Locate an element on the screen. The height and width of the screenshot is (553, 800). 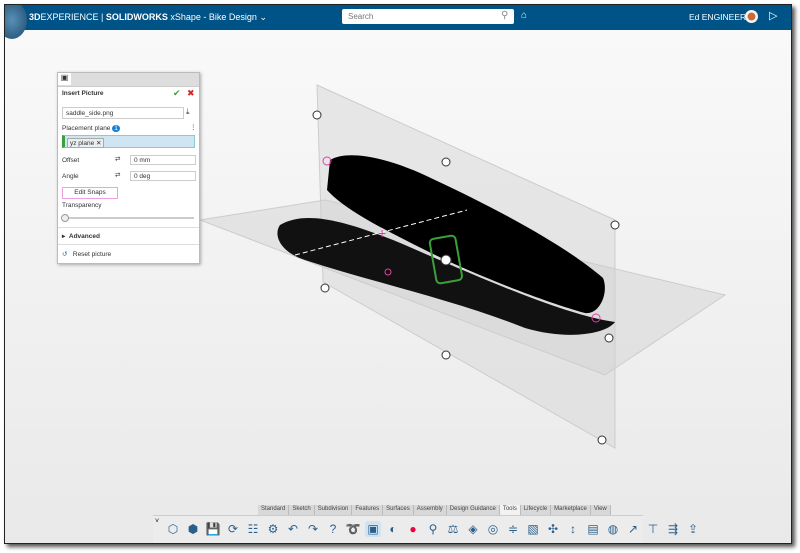
search-input is located at coordinates (428, 16).